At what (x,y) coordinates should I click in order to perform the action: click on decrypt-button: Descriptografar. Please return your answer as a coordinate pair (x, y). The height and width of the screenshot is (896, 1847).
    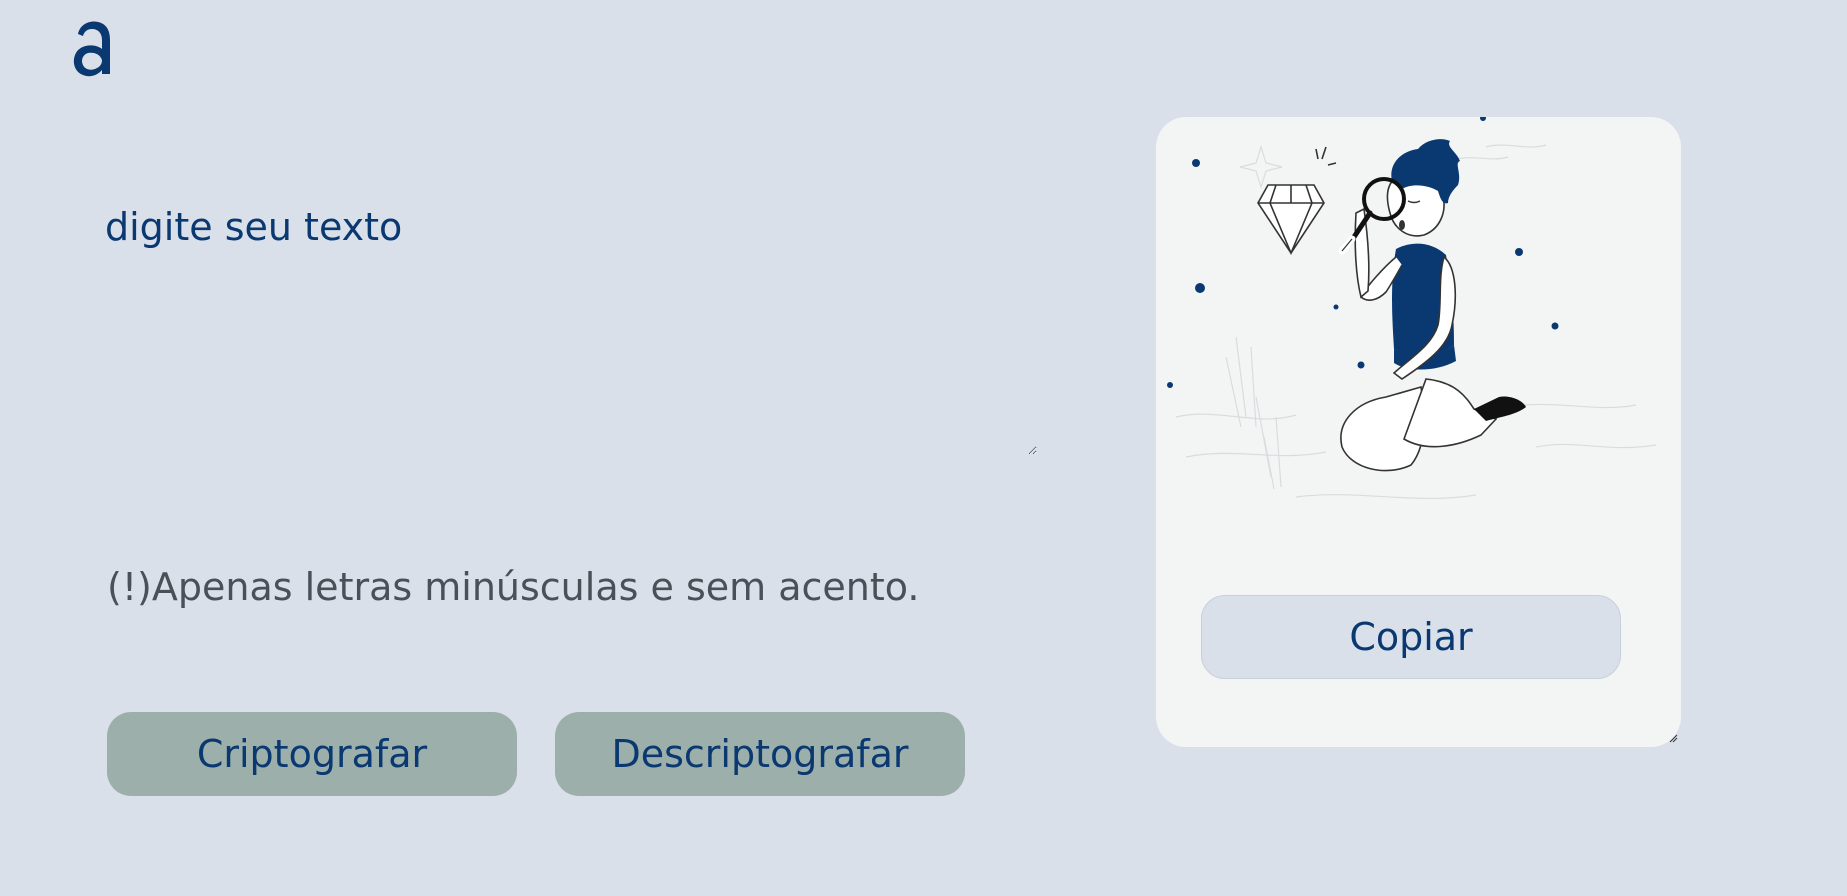
    Looking at the image, I should click on (760, 754).